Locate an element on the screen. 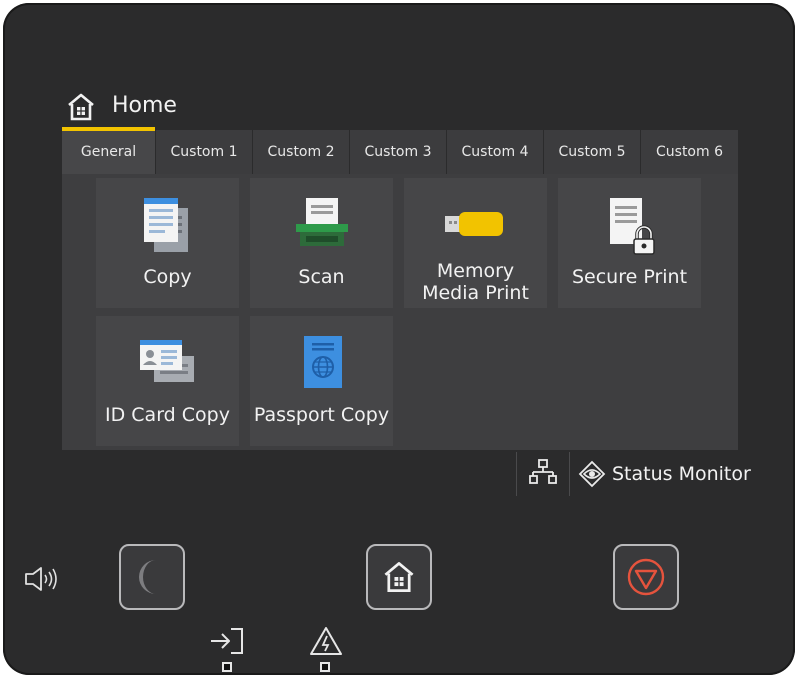  status-bar: Status Monitor is located at coordinates (633, 474).